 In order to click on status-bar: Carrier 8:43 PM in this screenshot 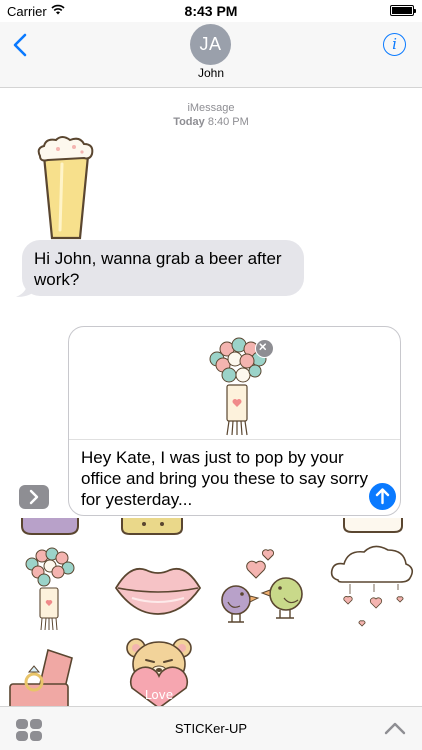, I will do `click(211, 11)`.